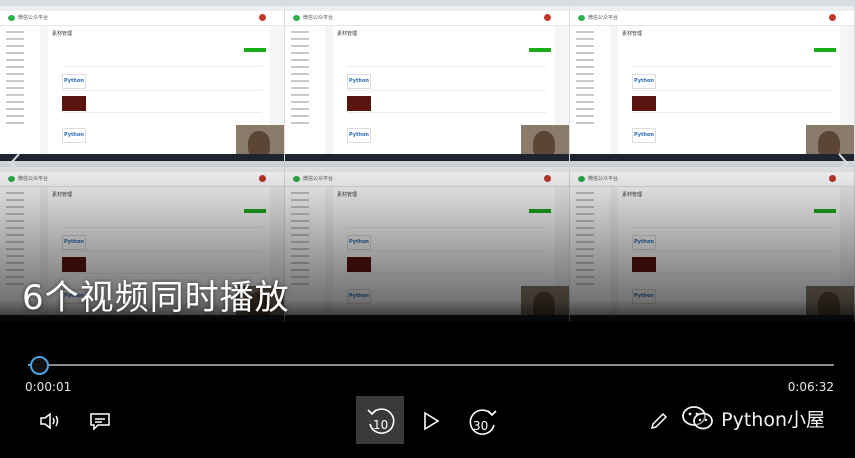 The height and width of the screenshot is (458, 855). I want to click on watermark-text: Python小屋, so click(773, 419).